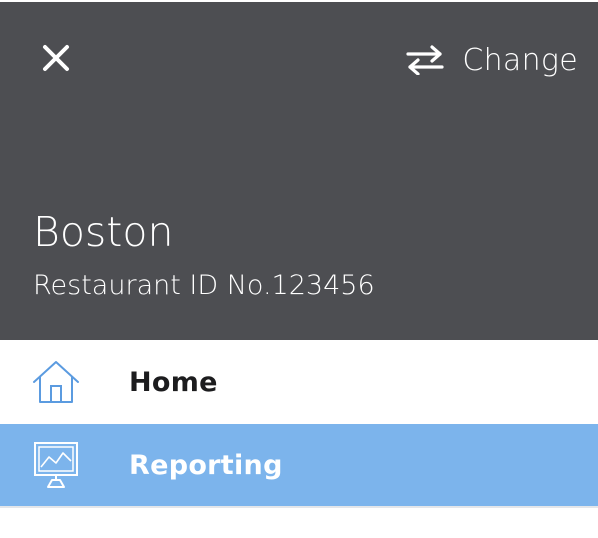  Describe the element at coordinates (204, 285) in the screenshot. I see `restaurant-id: Restaurant ID No.123456` at that location.